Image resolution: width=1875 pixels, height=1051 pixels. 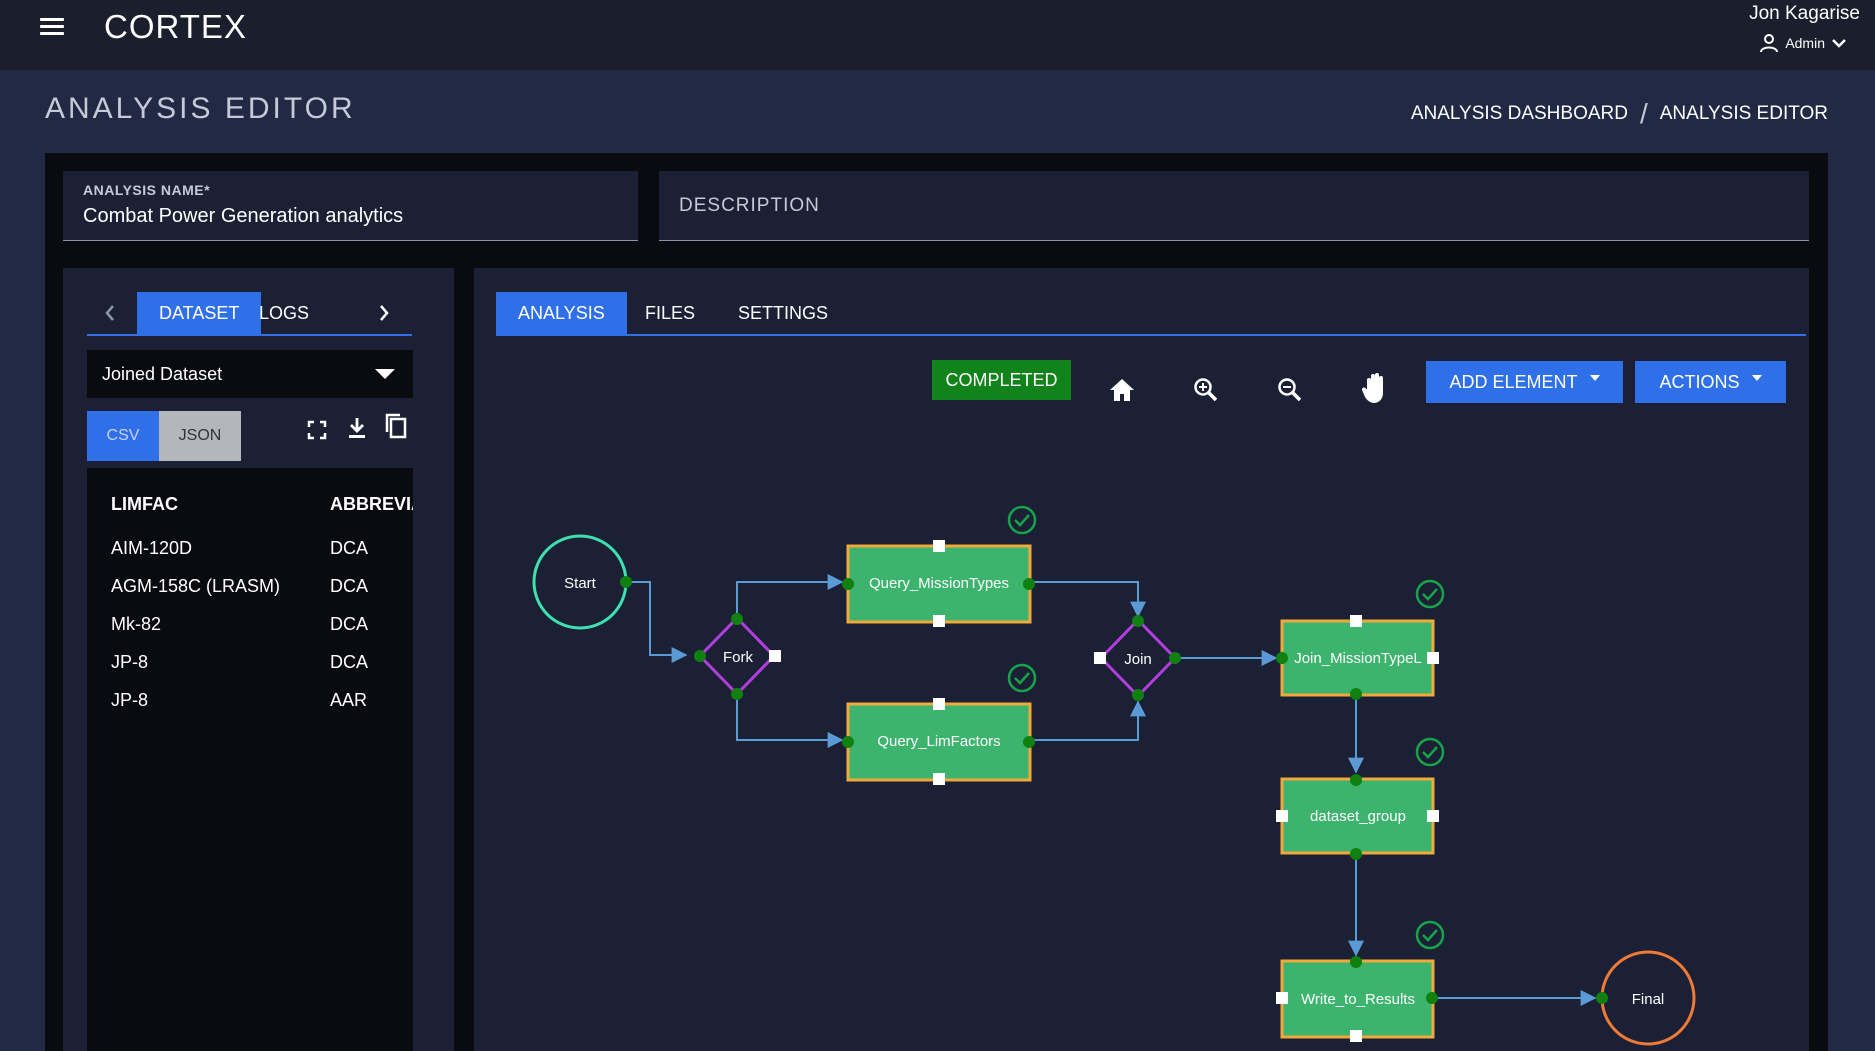 What do you see at coordinates (1087, 599) in the screenshot?
I see `edge-query-mission-join` at bounding box center [1087, 599].